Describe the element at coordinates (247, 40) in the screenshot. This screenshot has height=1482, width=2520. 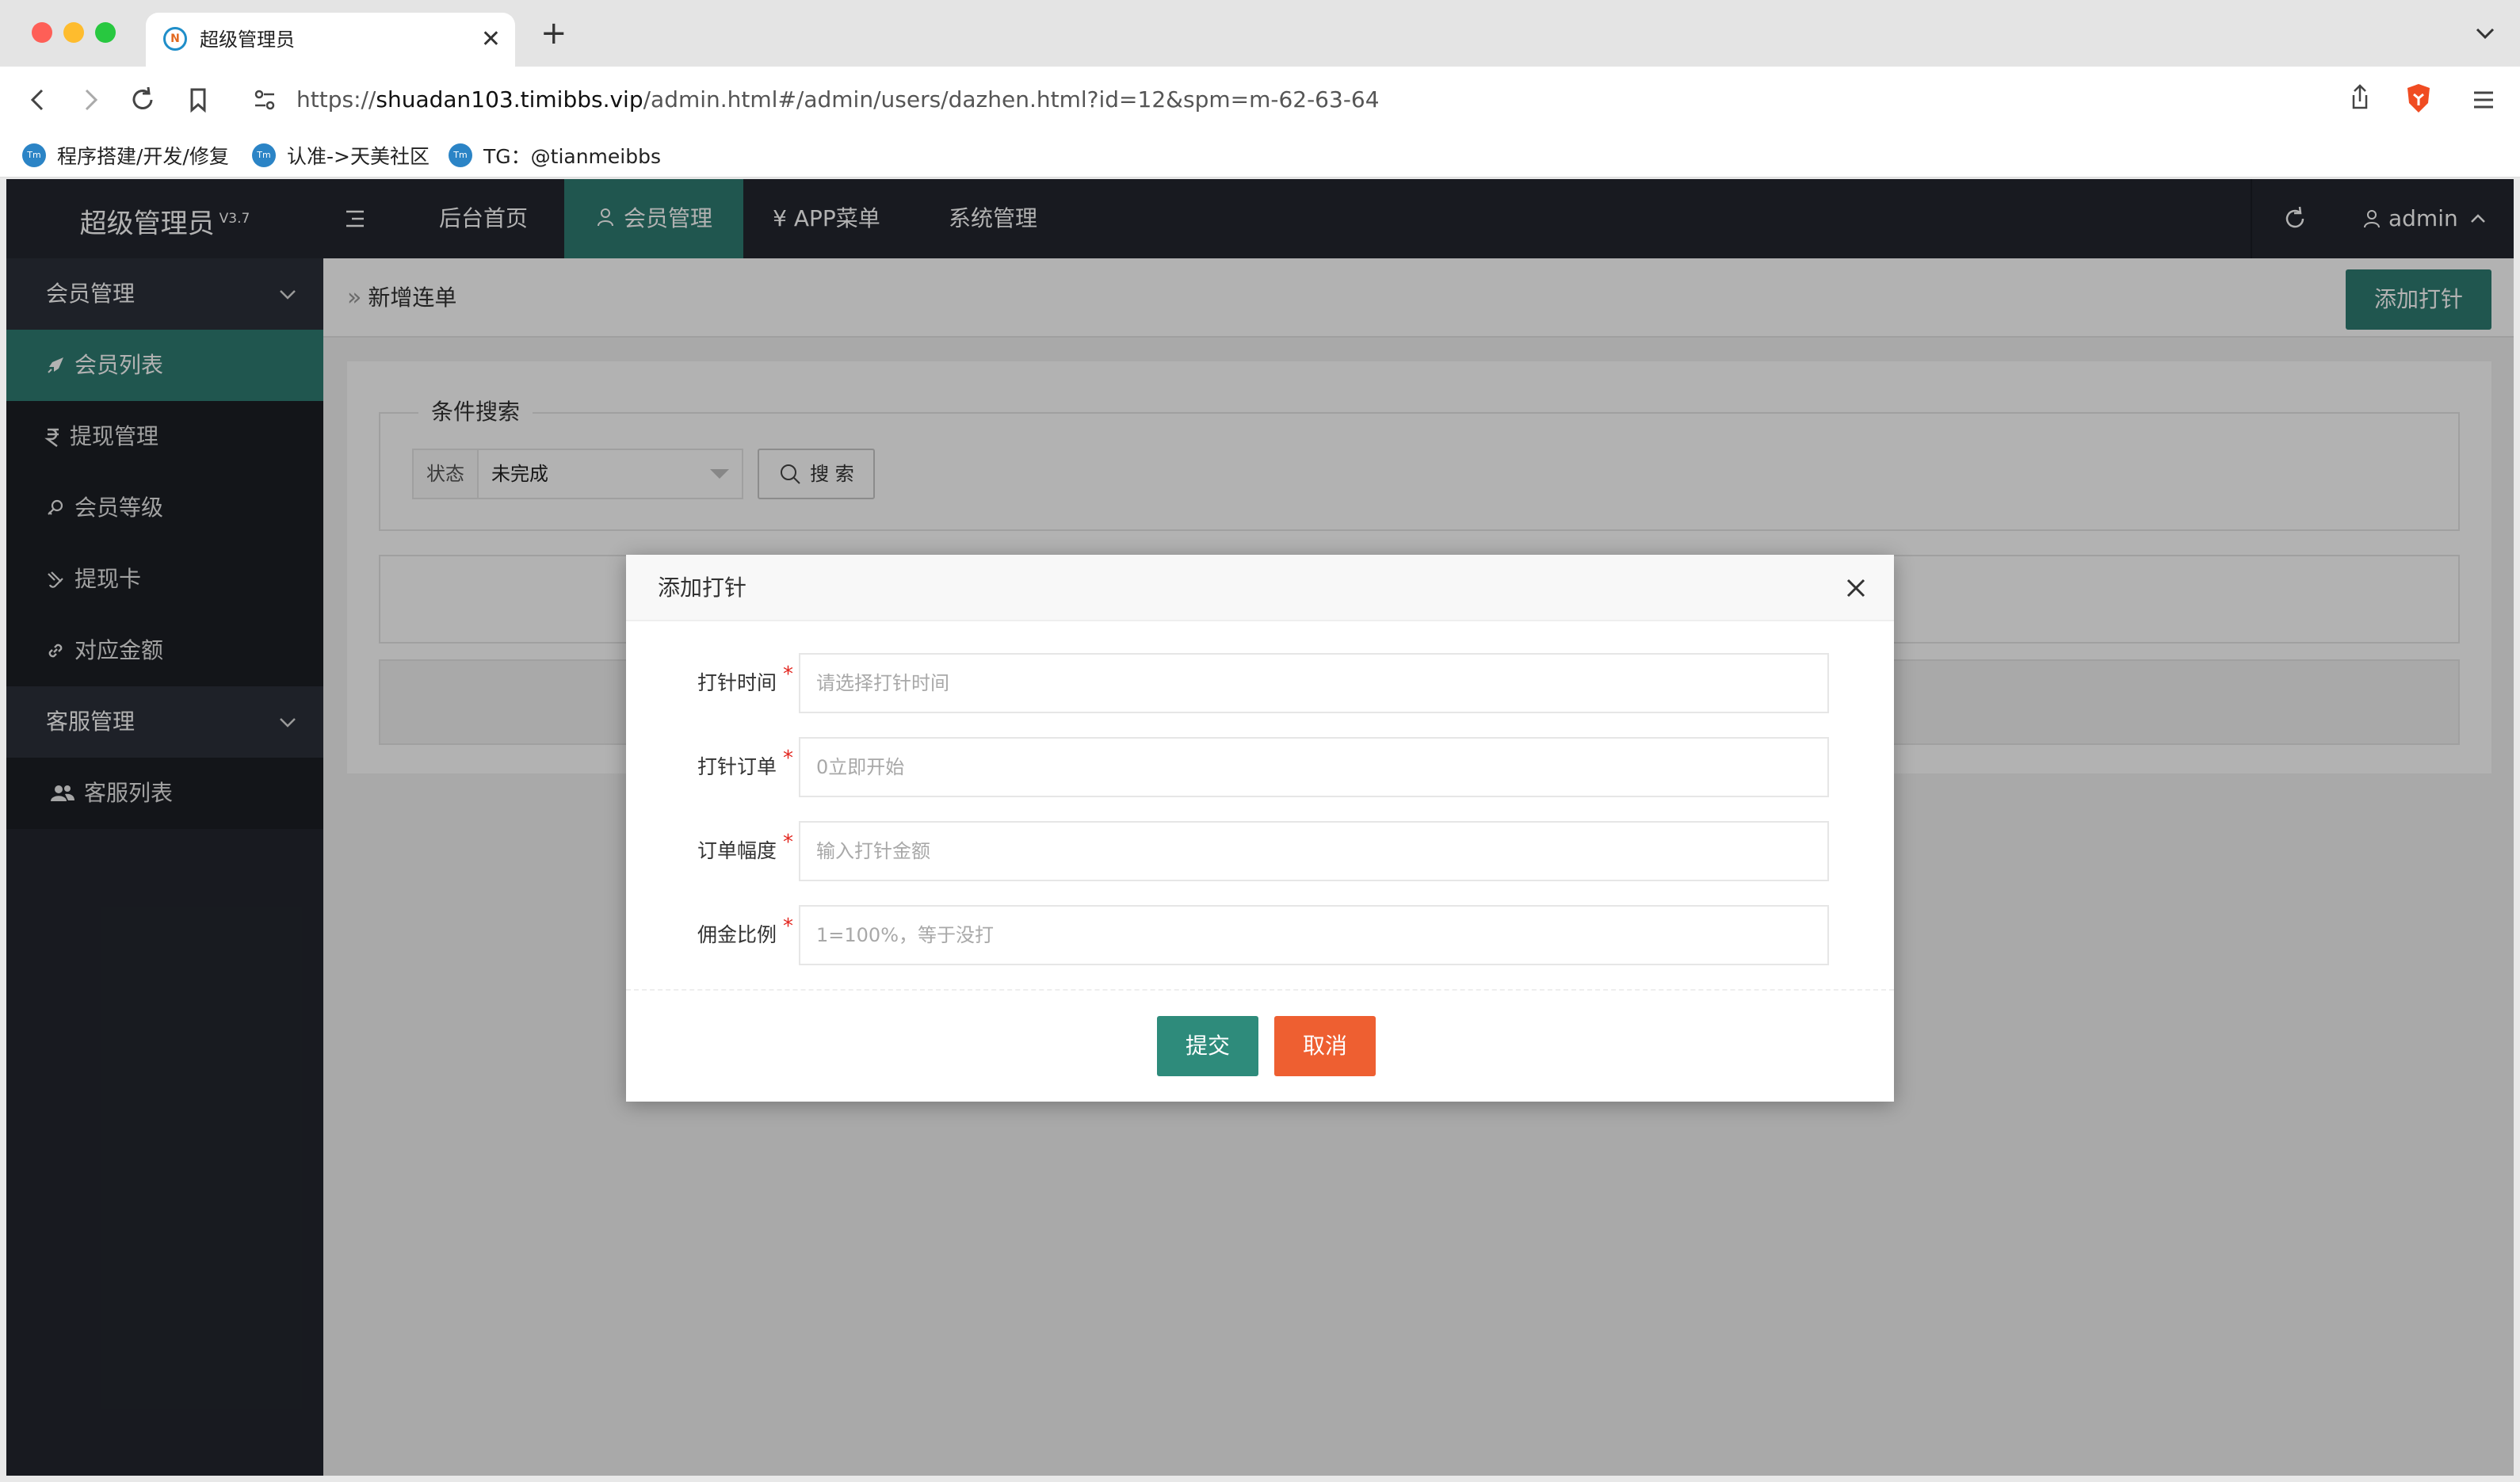
I see `tab-title: 超级管理员` at that location.